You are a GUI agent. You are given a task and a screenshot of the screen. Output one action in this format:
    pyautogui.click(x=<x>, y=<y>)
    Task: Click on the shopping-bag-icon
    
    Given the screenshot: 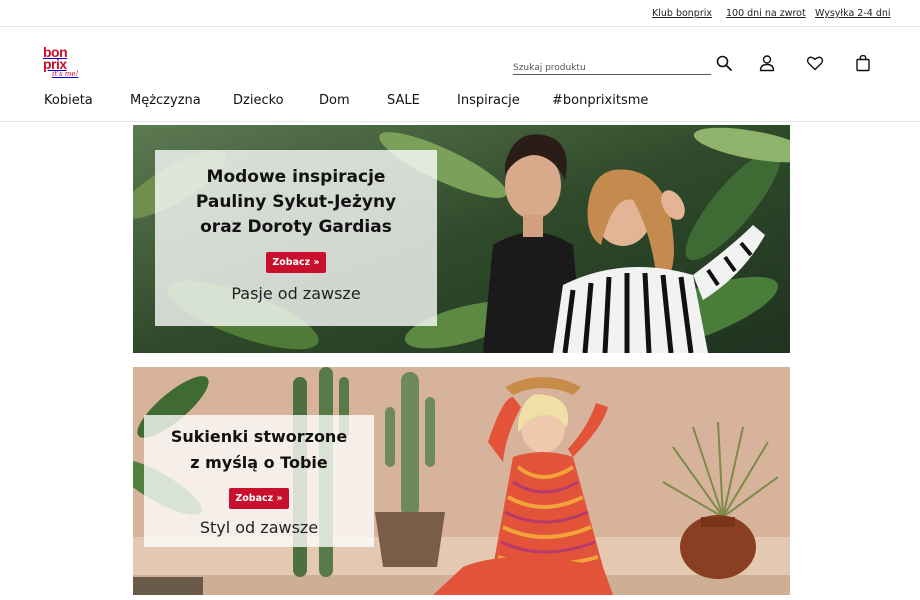 What is the action you would take?
    pyautogui.click(x=863, y=63)
    